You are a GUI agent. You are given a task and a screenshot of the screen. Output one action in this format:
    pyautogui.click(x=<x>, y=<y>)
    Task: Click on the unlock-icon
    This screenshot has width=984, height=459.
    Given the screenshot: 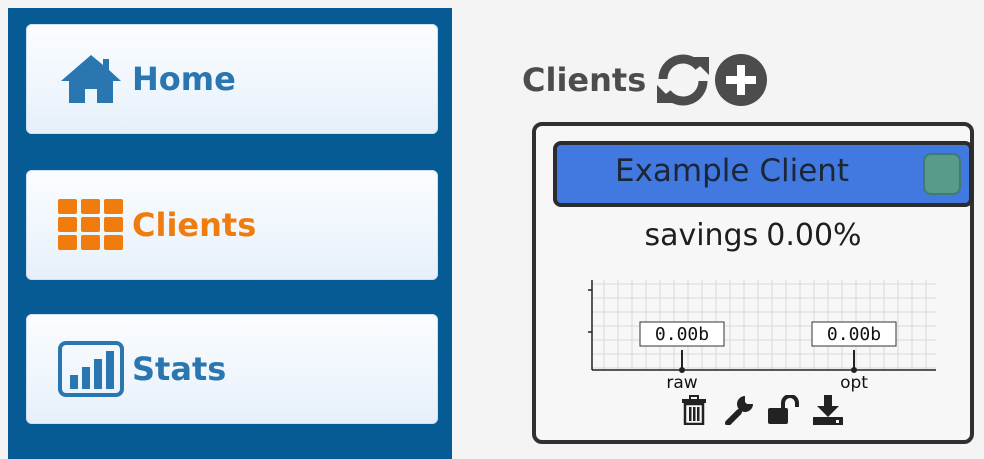 What is the action you would take?
    pyautogui.click(x=784, y=409)
    